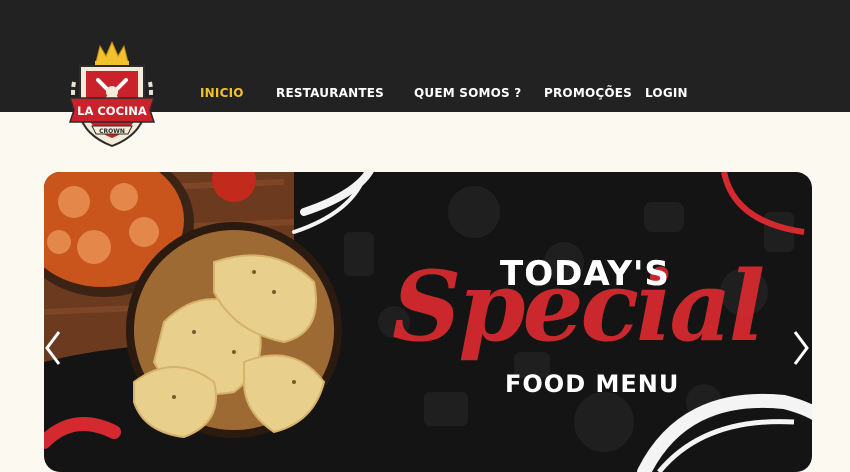  I want to click on chevron-left-icon, so click(53, 348).